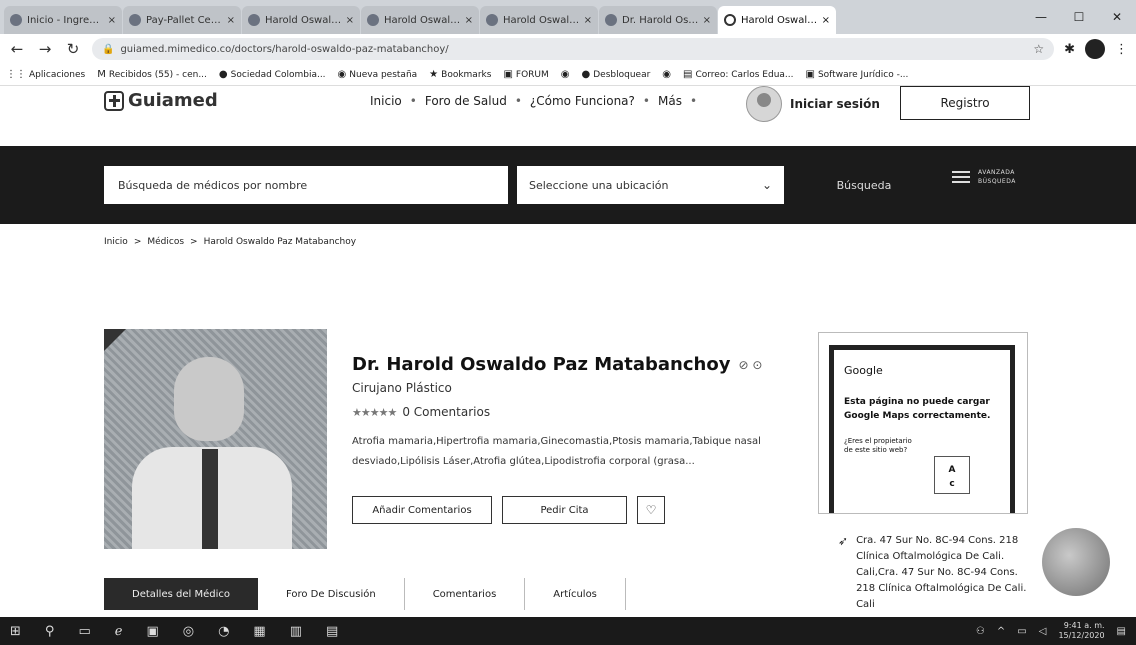 This screenshot has height=645, width=1136. I want to click on extensions-icon: ✱, so click(1069, 49).